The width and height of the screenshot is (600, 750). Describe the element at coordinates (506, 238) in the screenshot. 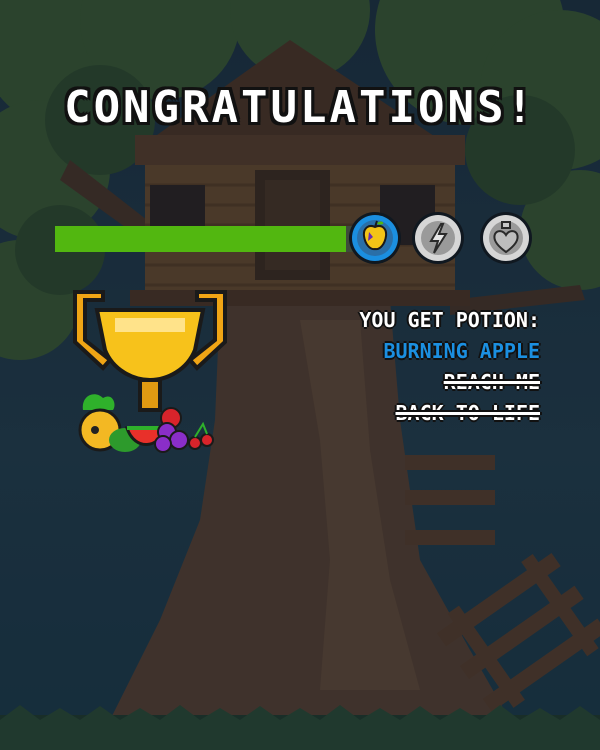

I see `heart-potion-badge` at that location.